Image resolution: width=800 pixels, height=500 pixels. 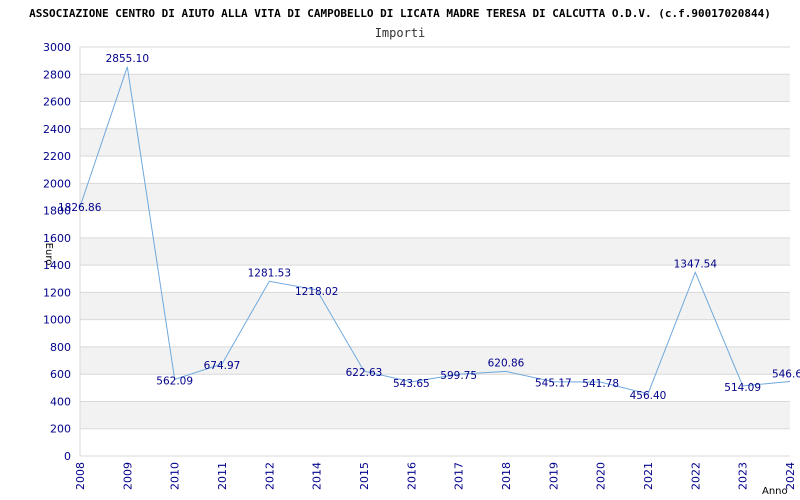 What do you see at coordinates (411, 476) in the screenshot?
I see `x-tick-label: 2016` at bounding box center [411, 476].